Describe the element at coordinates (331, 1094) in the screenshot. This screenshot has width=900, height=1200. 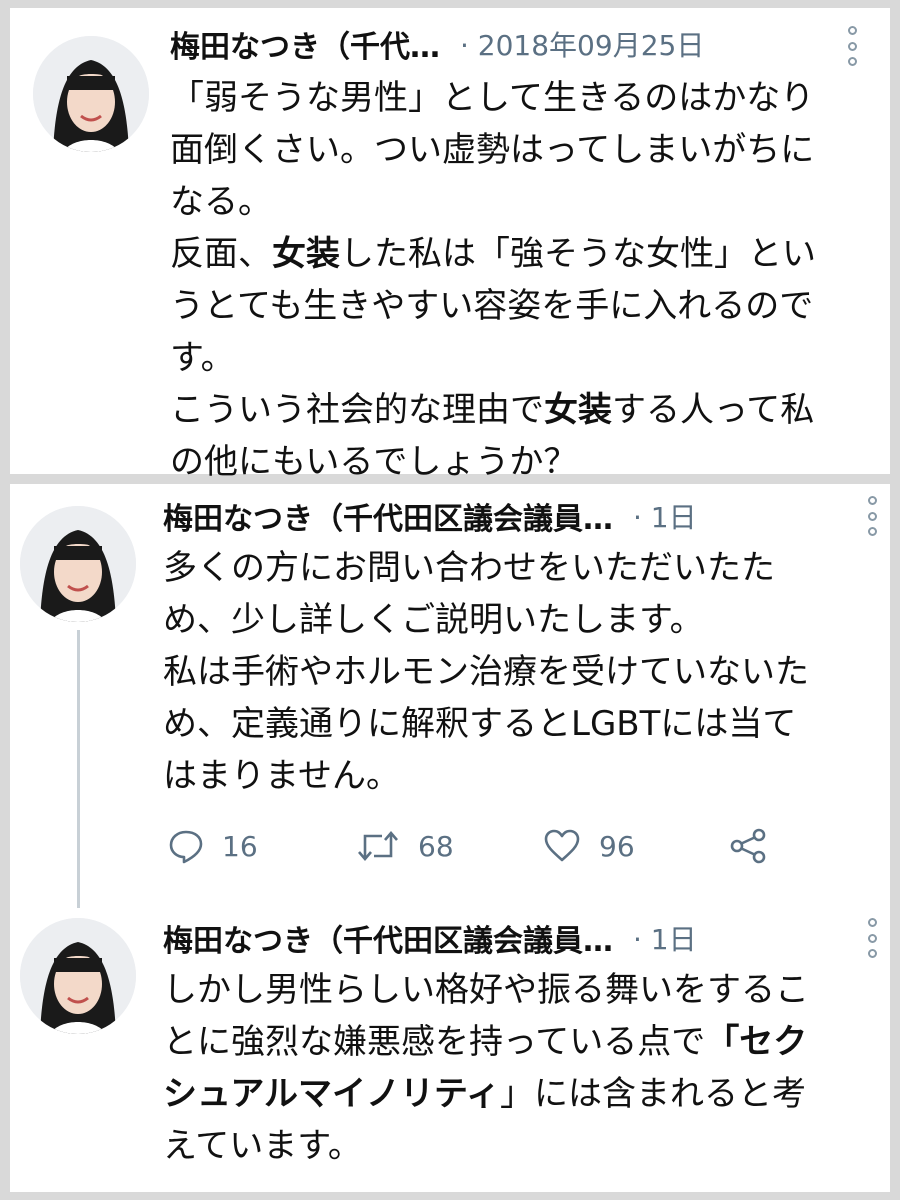
I see `bold-text: シュアルマイノリティ` at that location.